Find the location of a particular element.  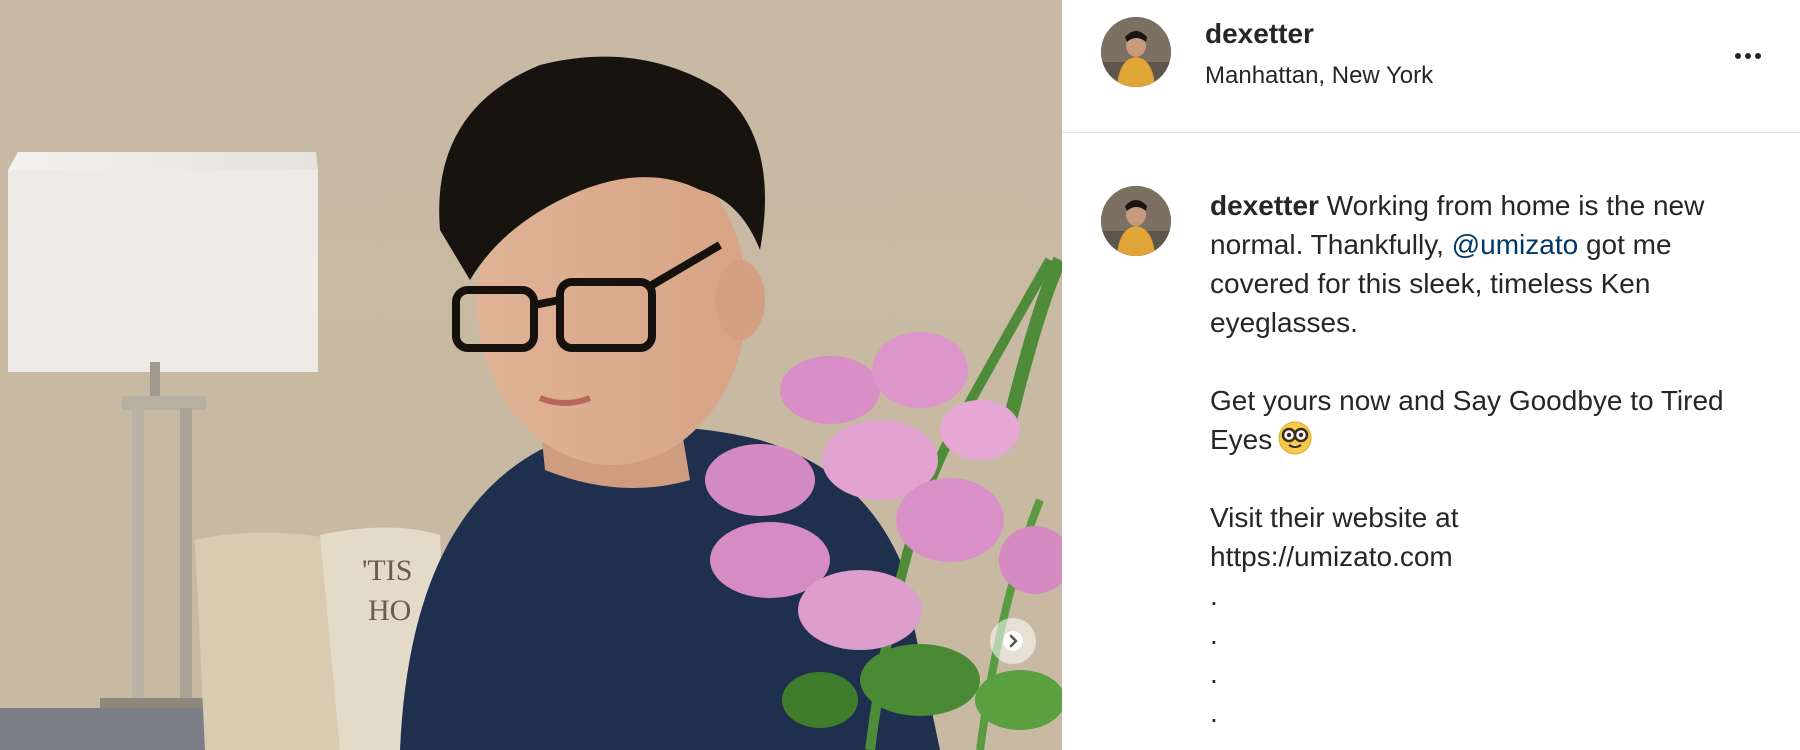

svg-text: 'TIS is located at coordinates (387, 570).